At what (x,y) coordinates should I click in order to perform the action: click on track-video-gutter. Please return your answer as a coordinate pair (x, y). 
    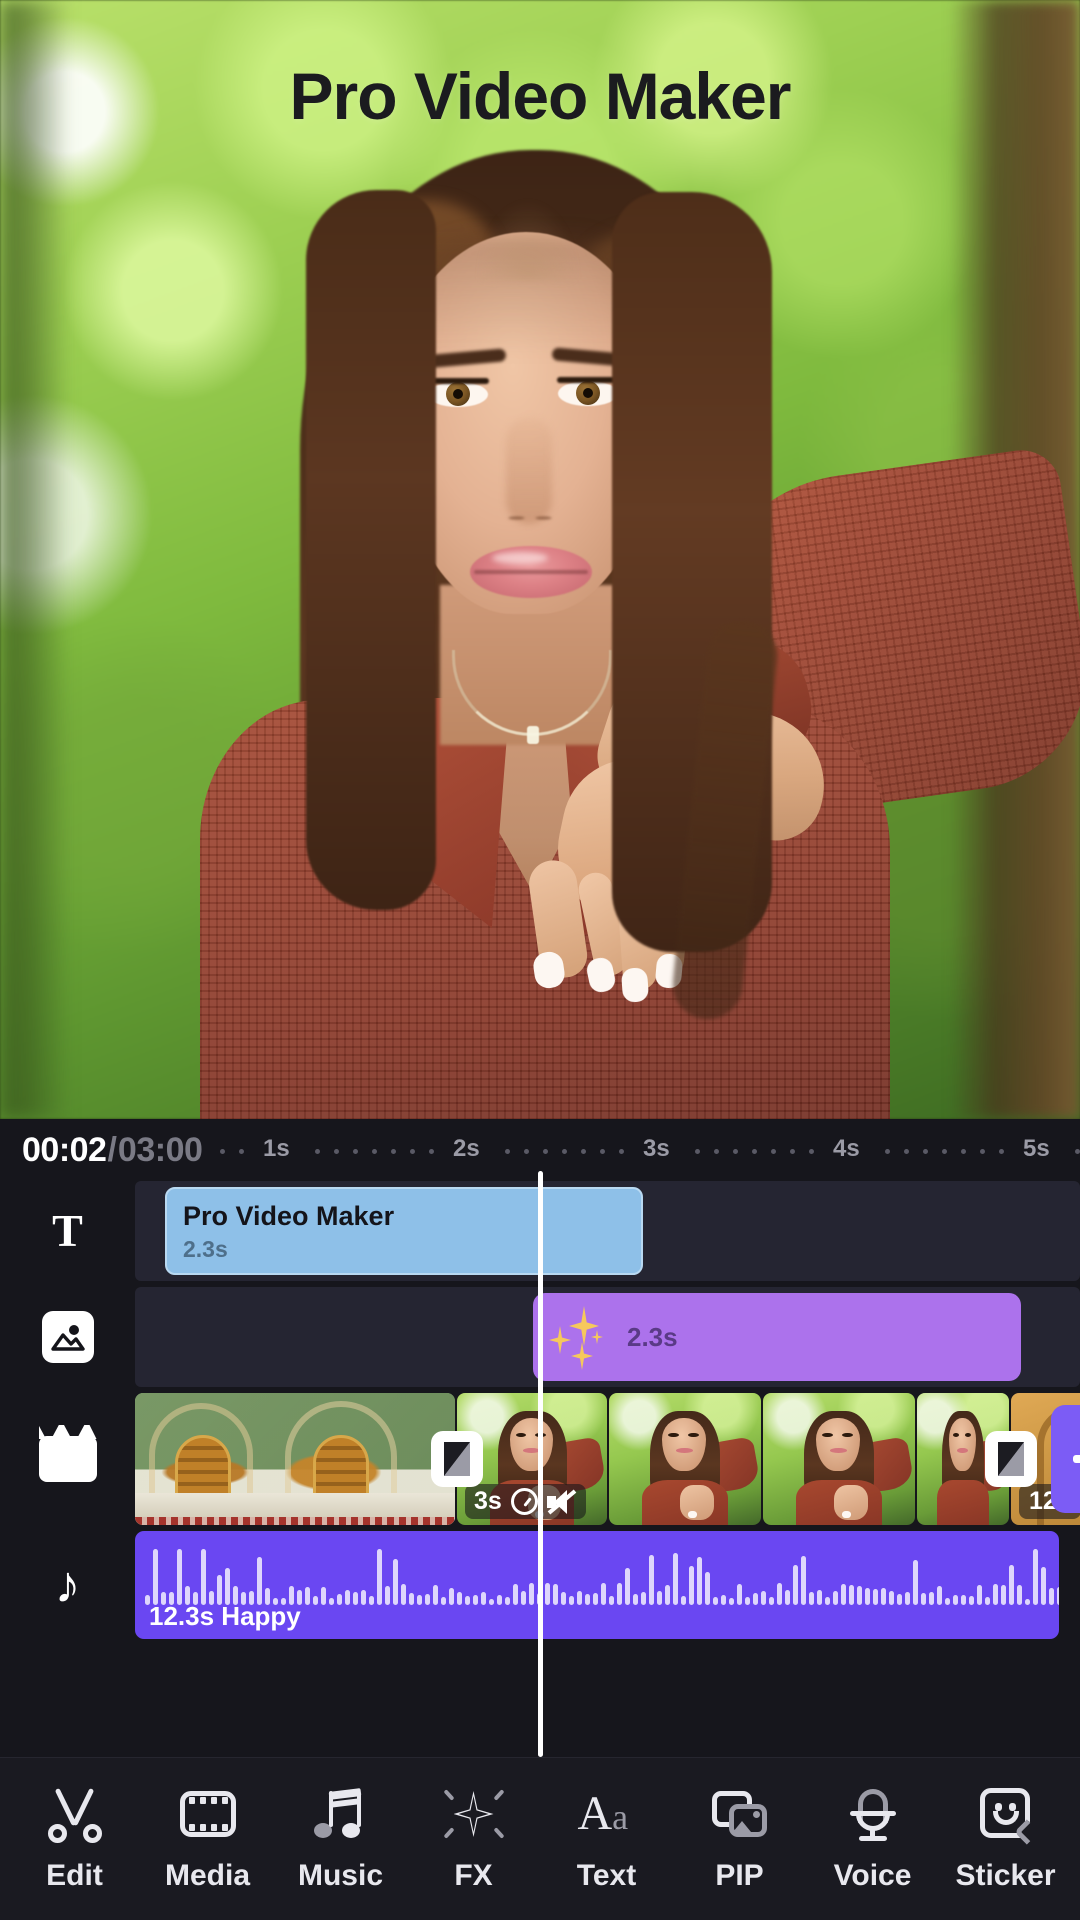
    Looking at the image, I should click on (67, 1459).